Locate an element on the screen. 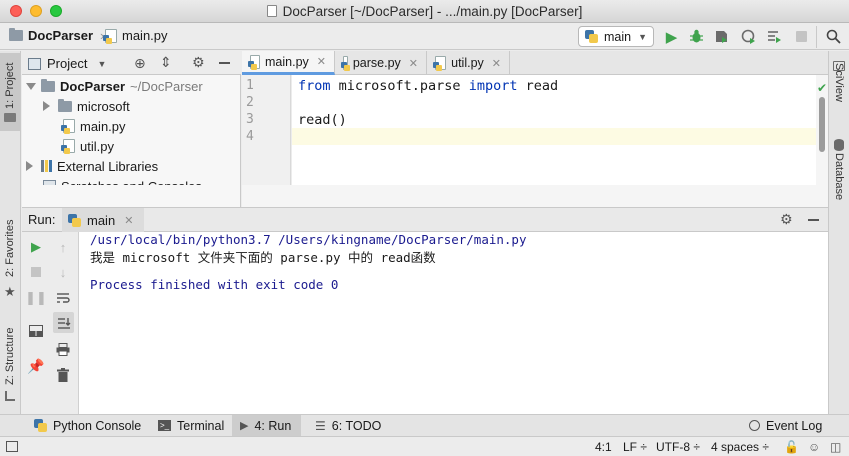 Image resolution: width=849 pixels, height=456 pixels. scroll-to-end-icon is located at coordinates (63, 322).